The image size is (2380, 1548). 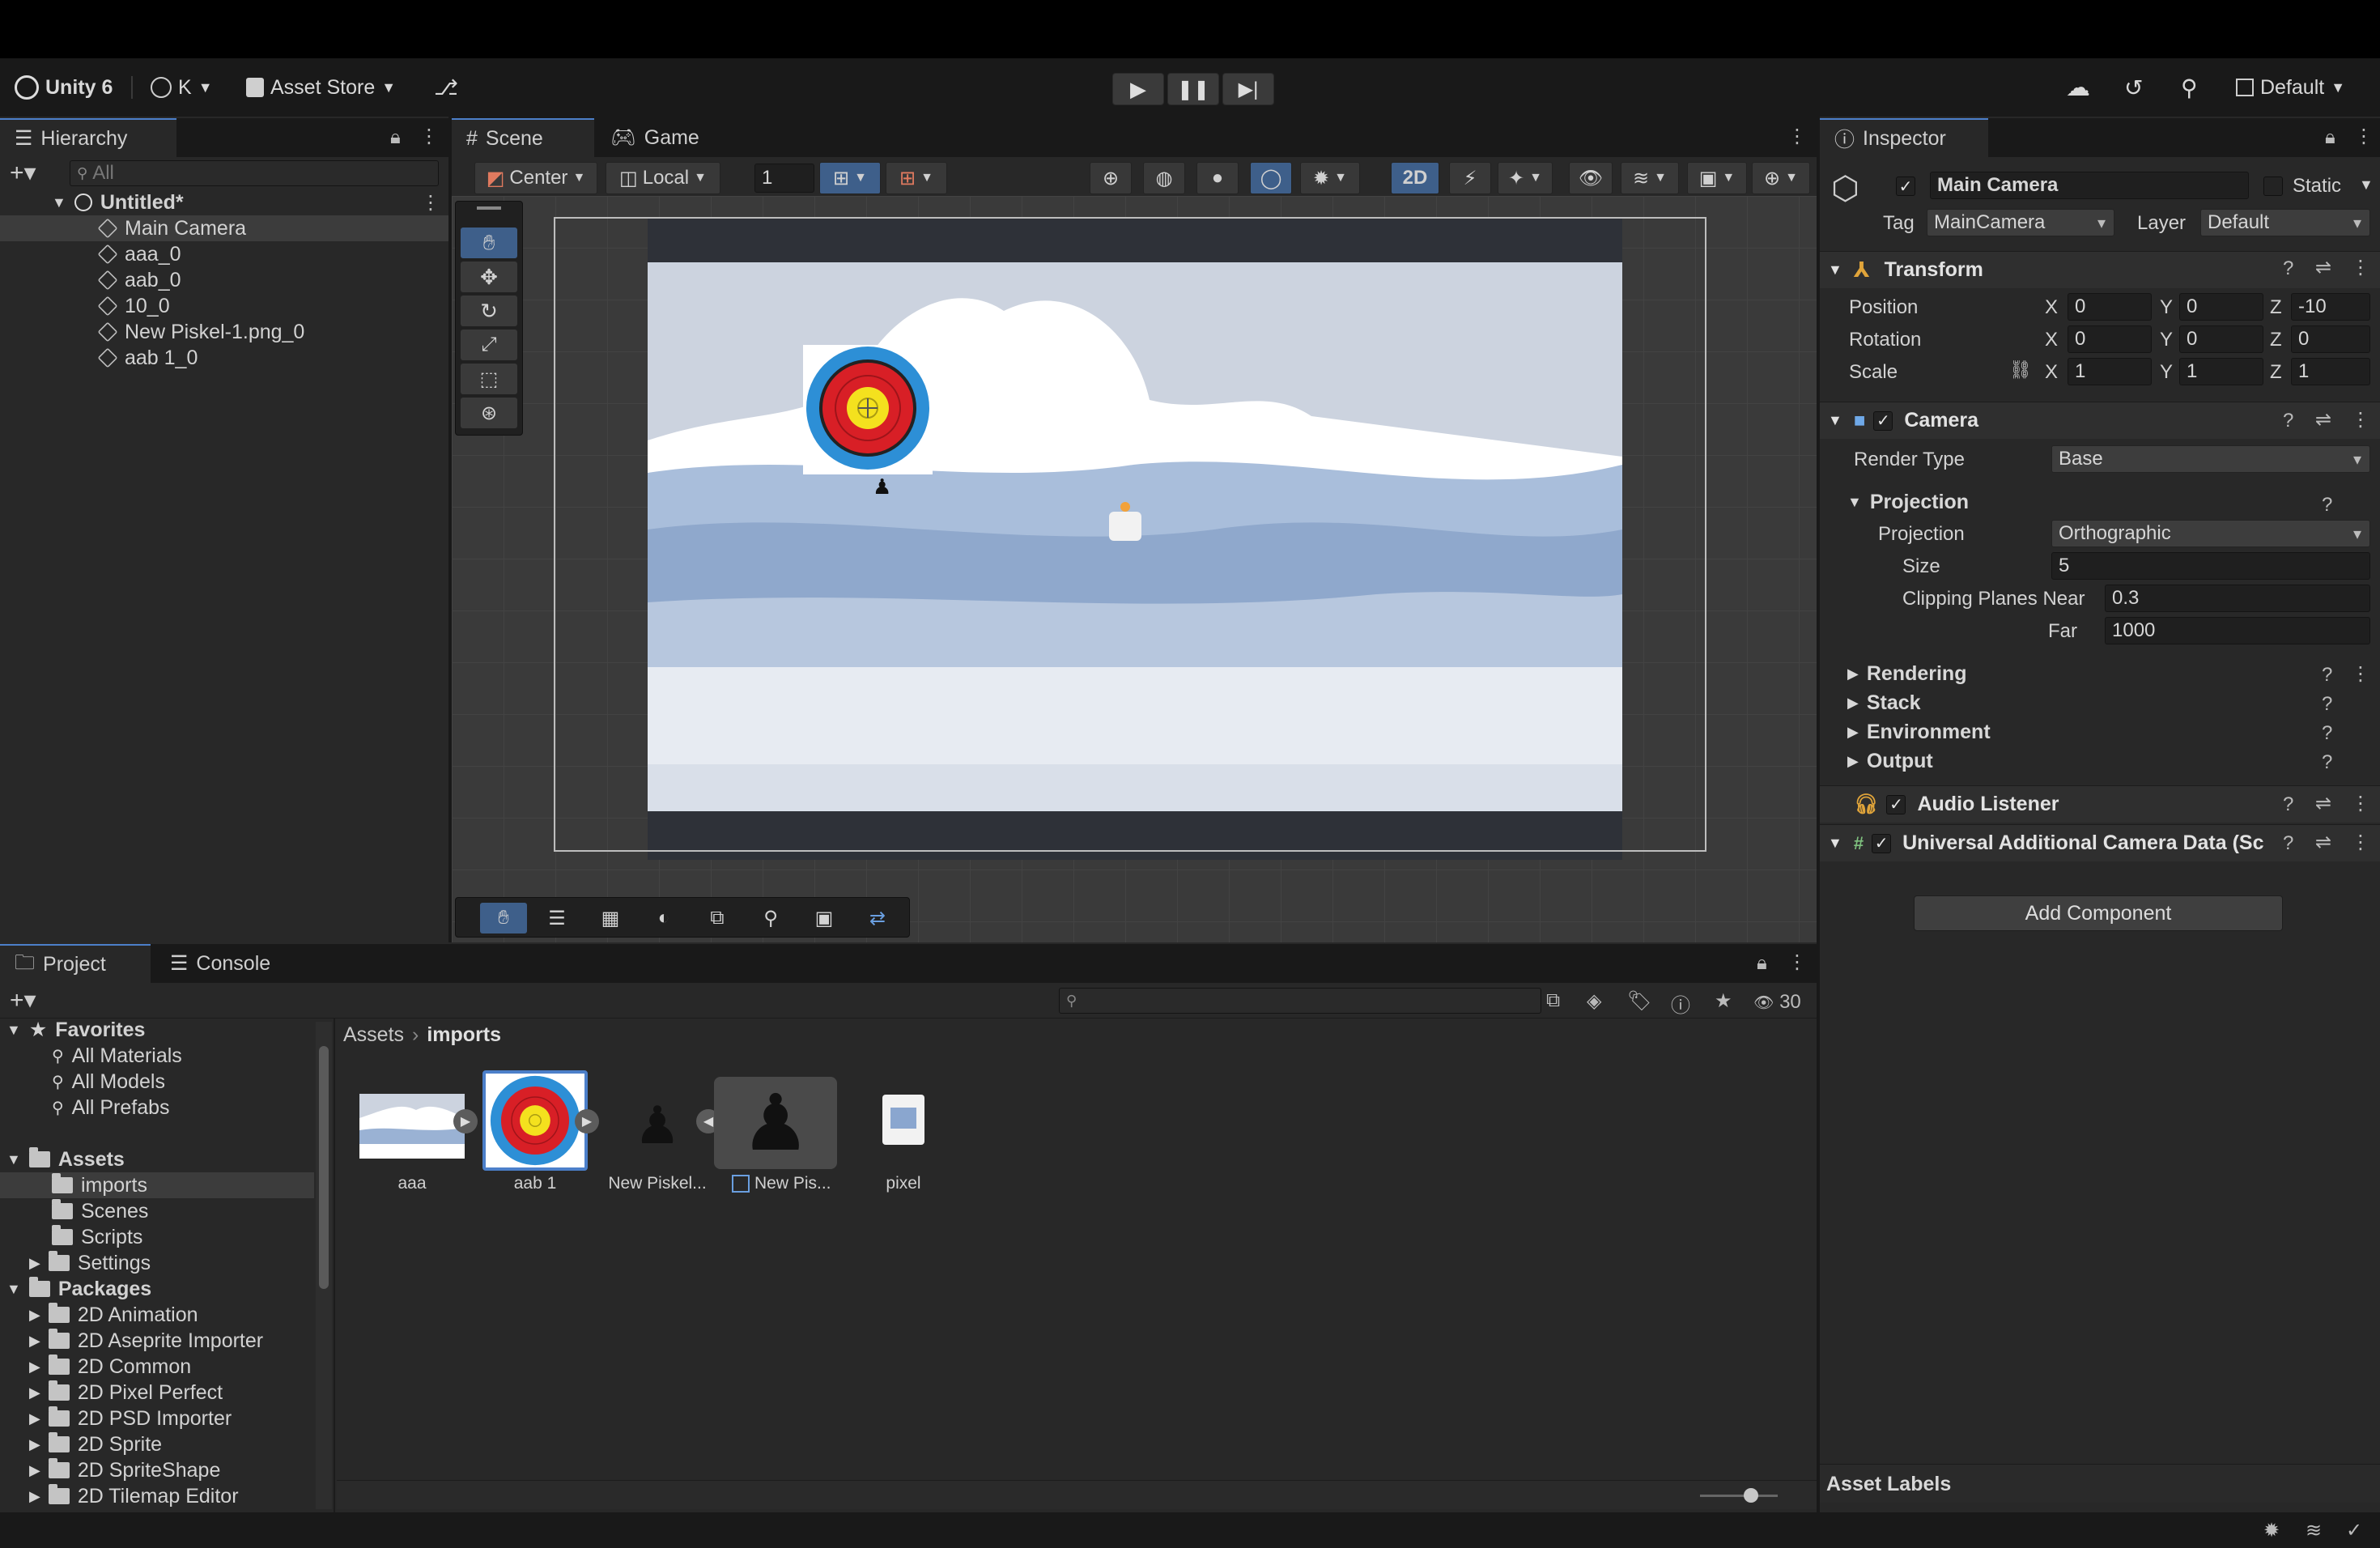 I want to click on asset-thumb-aaa, so click(x=412, y=1127).